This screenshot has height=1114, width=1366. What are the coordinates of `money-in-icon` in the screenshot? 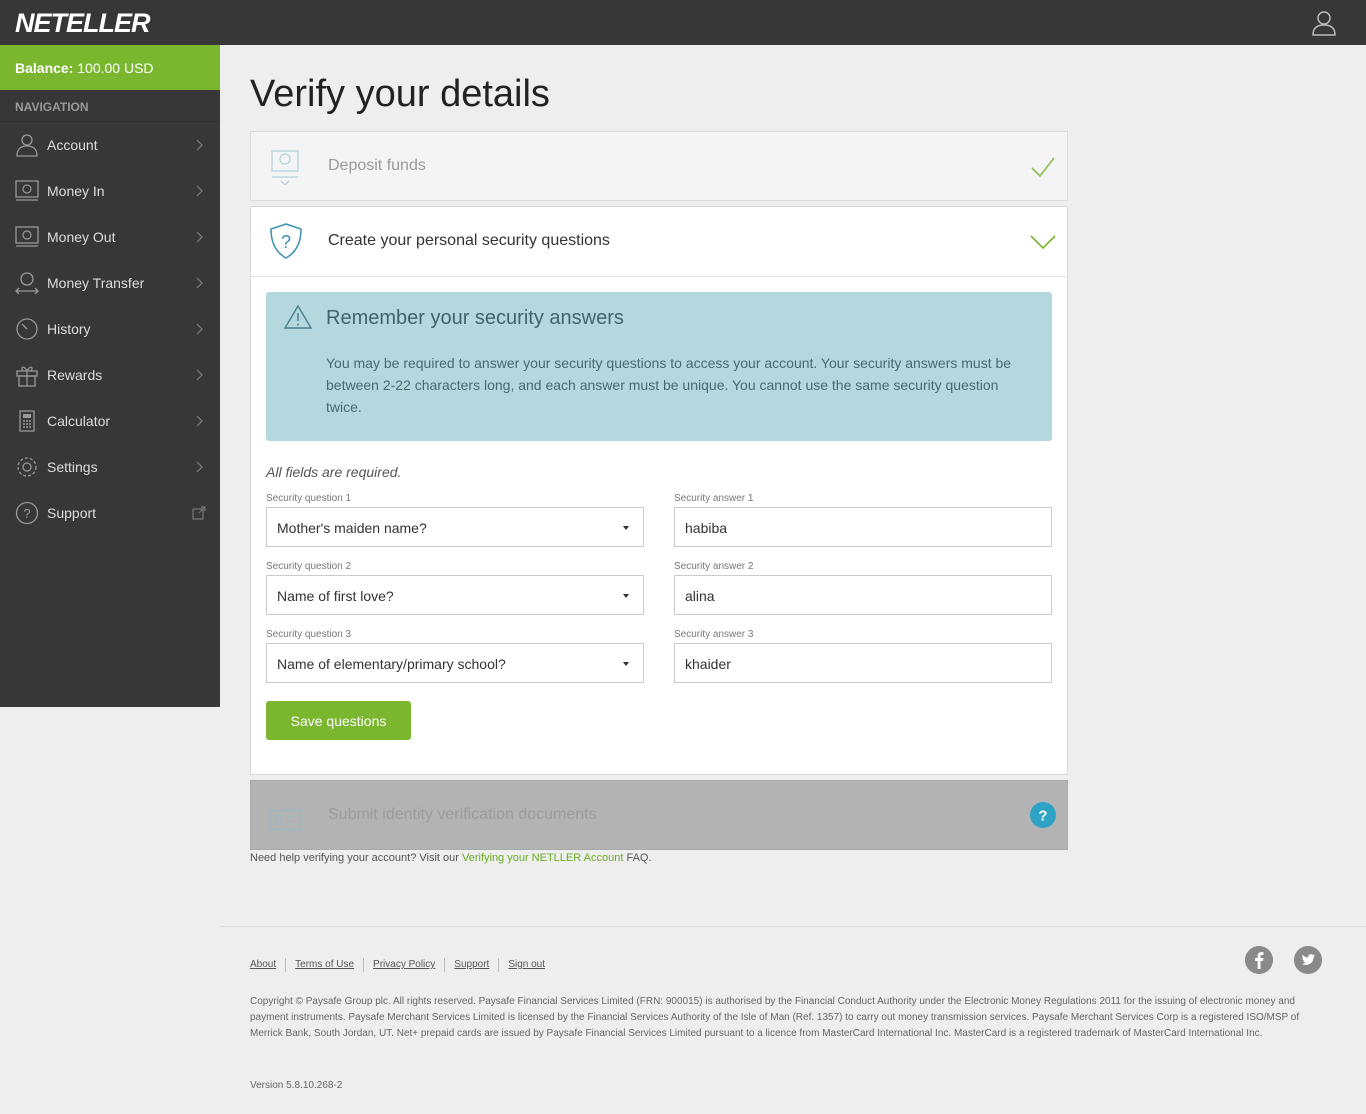 It's located at (27, 190).